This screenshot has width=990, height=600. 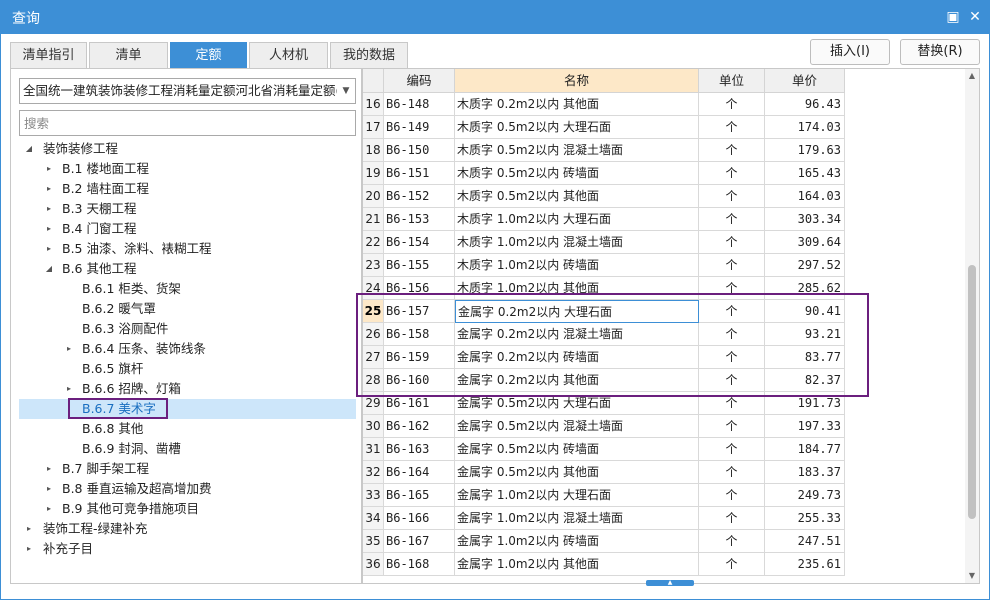 I want to click on tab-quota: 定额, so click(x=208, y=55).